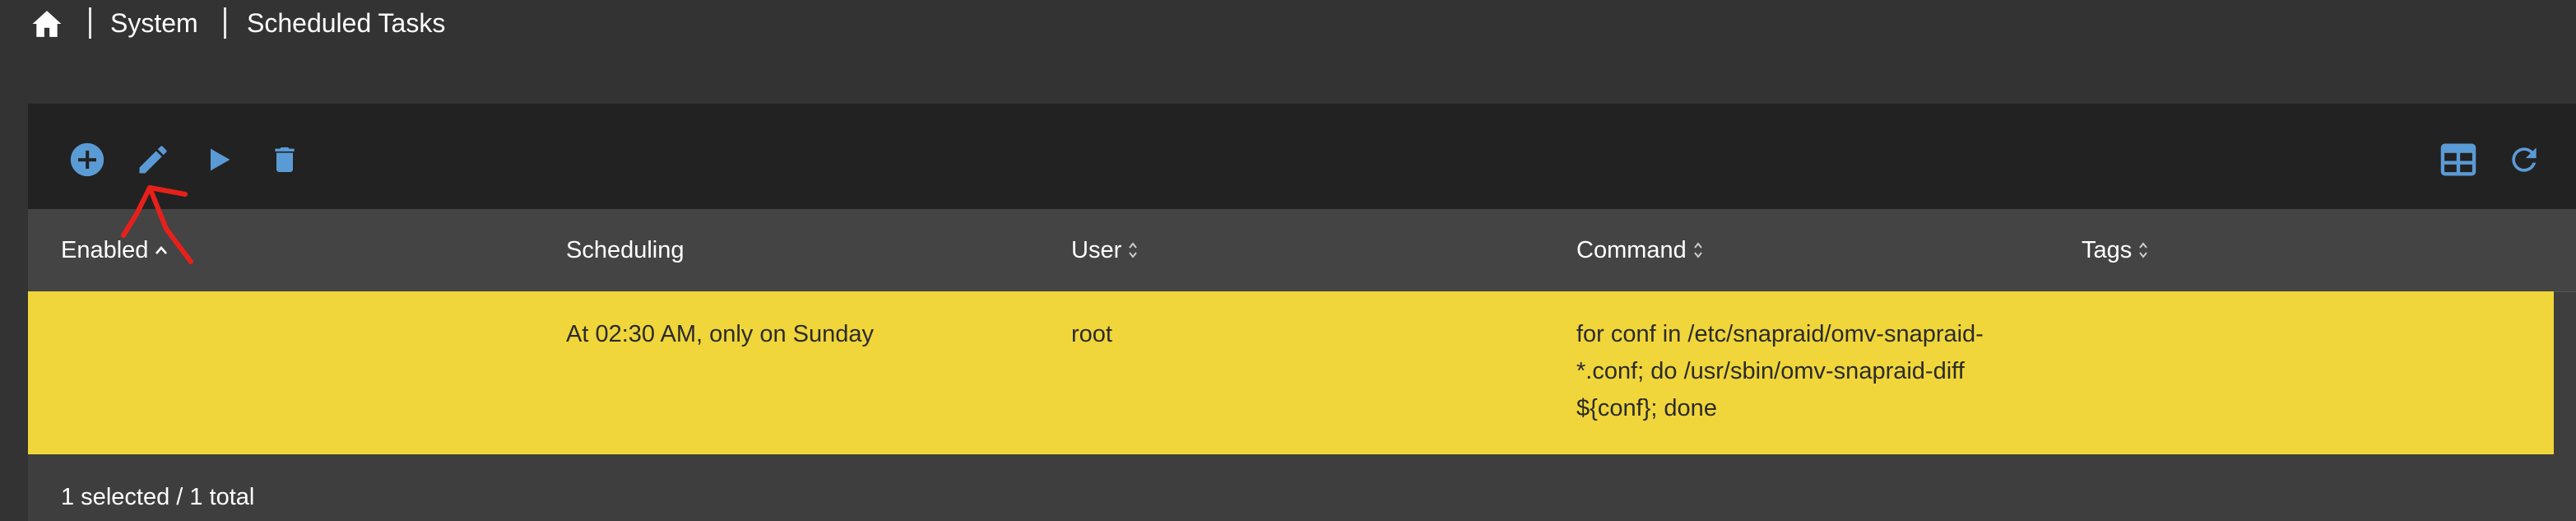 This screenshot has width=2576, height=521. I want to click on sort-ascending-icon, so click(161, 250).